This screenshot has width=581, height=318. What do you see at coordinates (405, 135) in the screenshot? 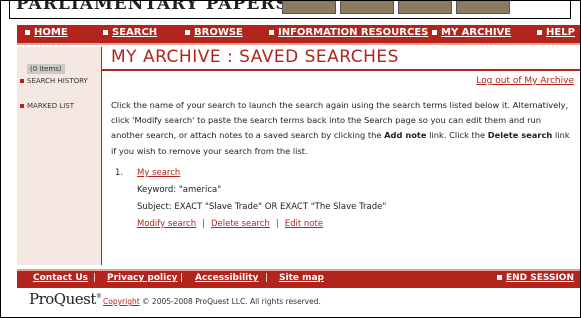
I see `add-note-label: Add note` at bounding box center [405, 135].